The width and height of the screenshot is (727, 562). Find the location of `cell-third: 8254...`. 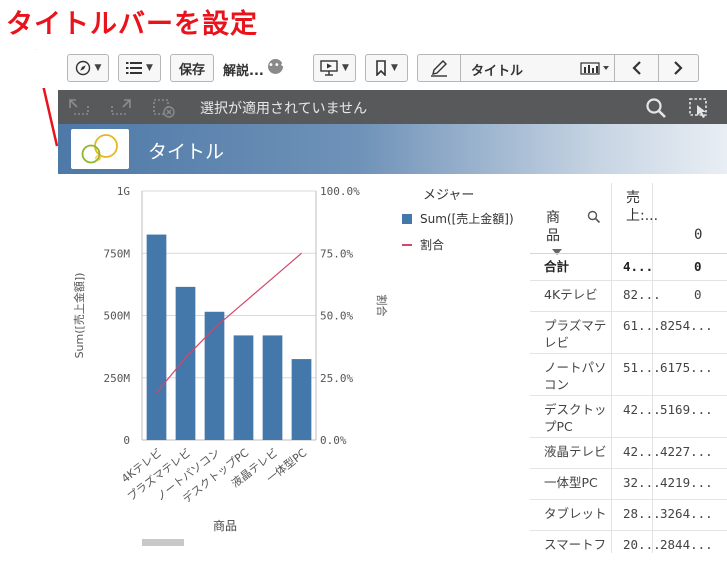

cell-third: 8254... is located at coordinates (686, 325).